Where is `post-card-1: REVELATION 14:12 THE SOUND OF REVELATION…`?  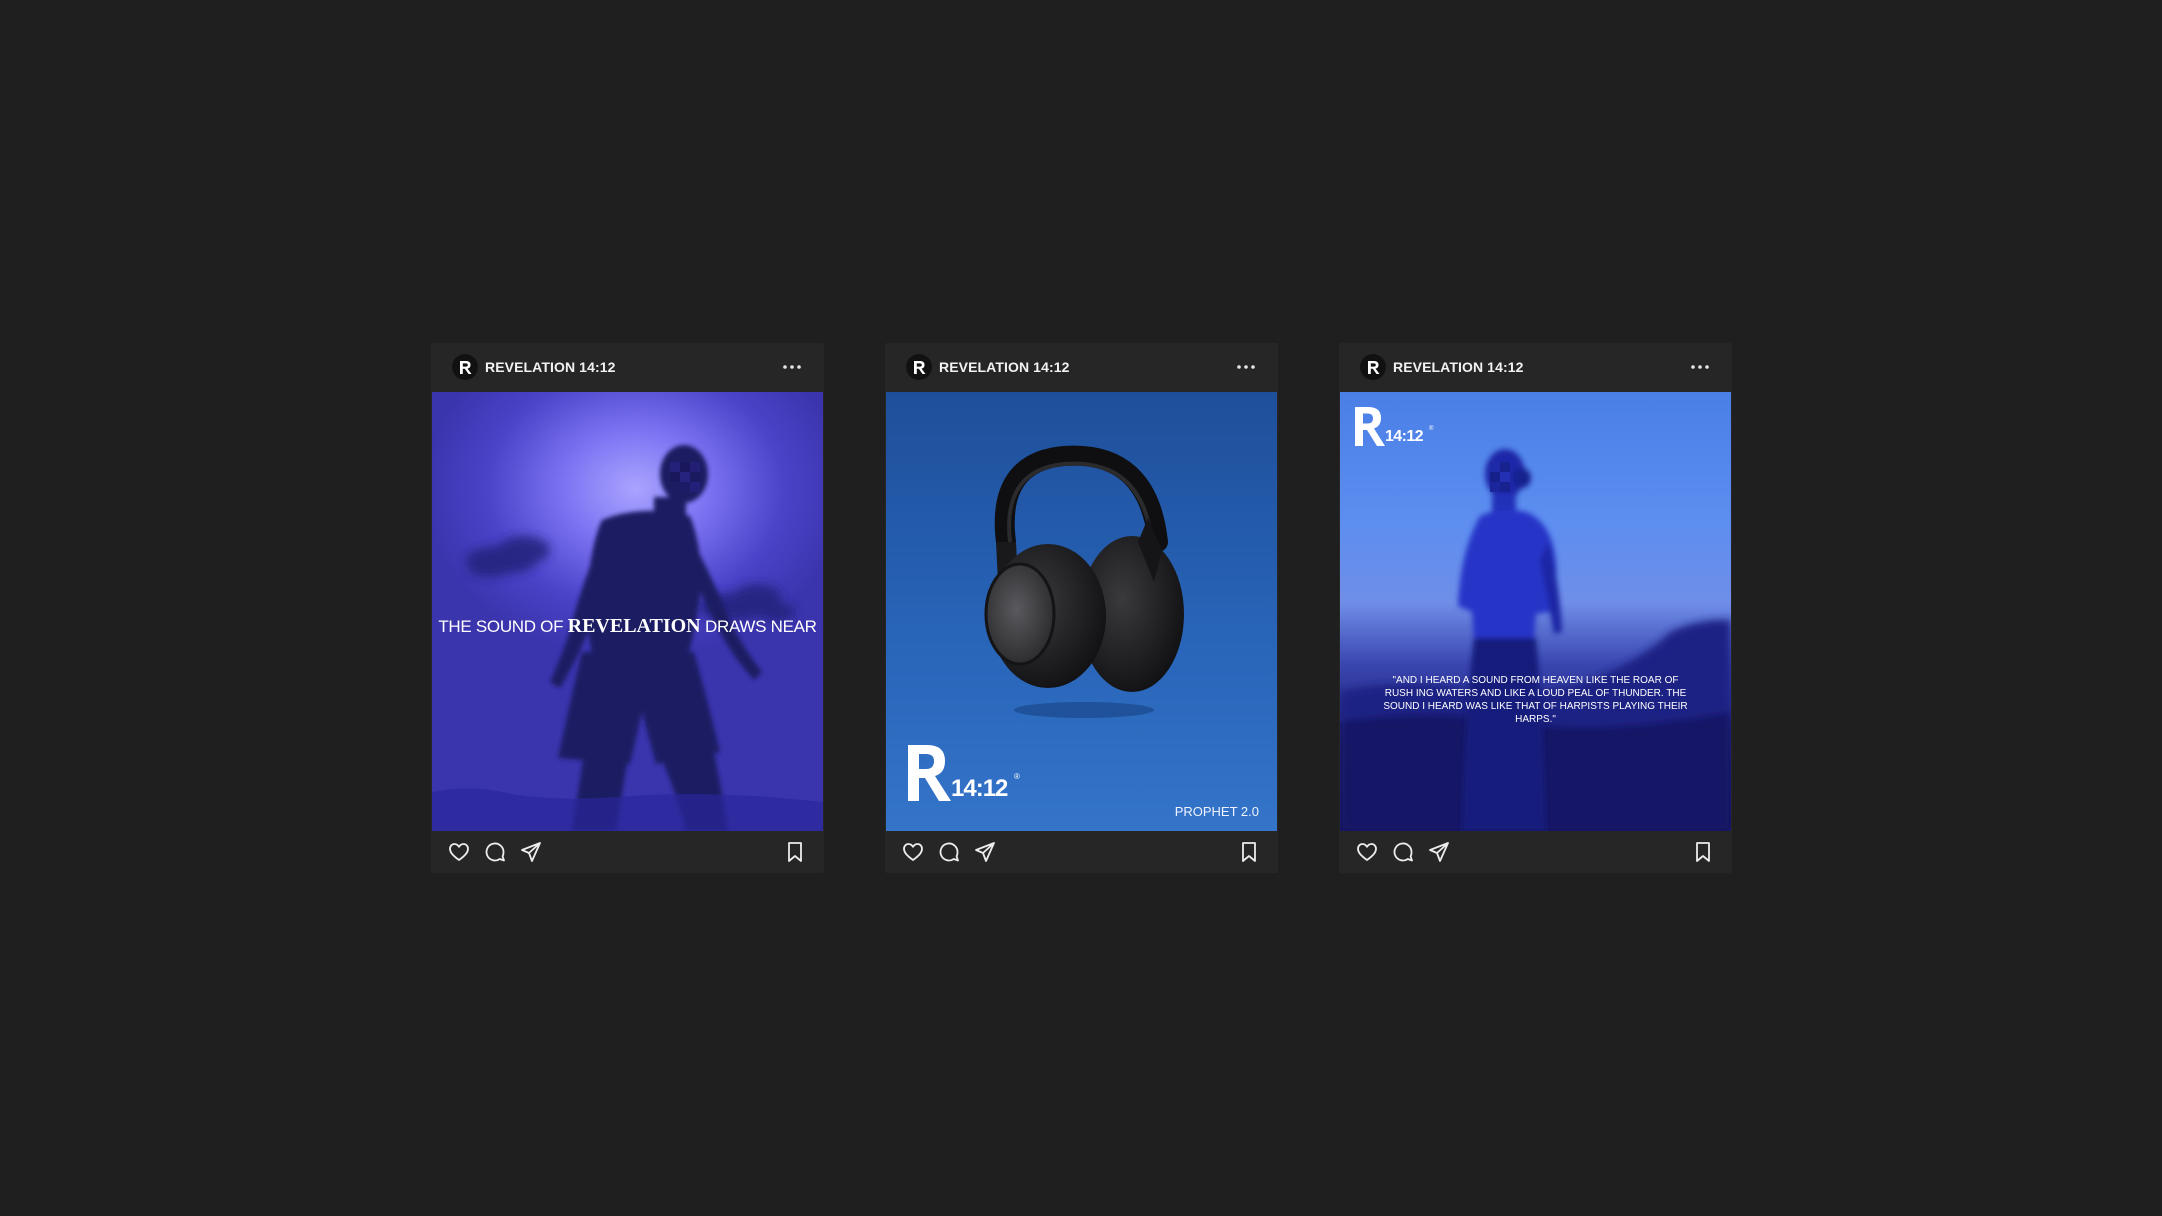 post-card-1: REVELATION 14:12 THE SOUND OF REVELATION… is located at coordinates (627, 608).